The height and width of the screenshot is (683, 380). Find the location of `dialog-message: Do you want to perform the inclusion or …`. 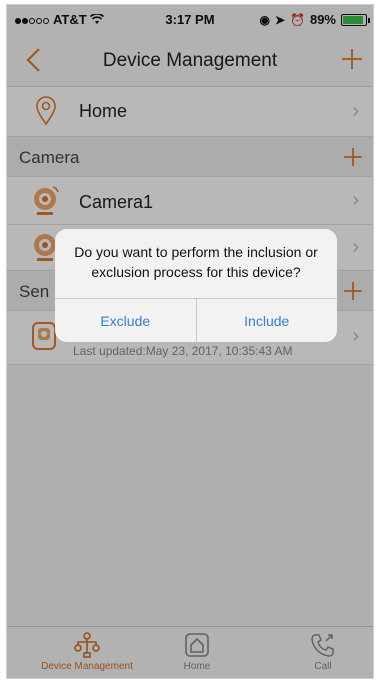

dialog-message: Do you want to perform the inclusion or … is located at coordinates (196, 262).